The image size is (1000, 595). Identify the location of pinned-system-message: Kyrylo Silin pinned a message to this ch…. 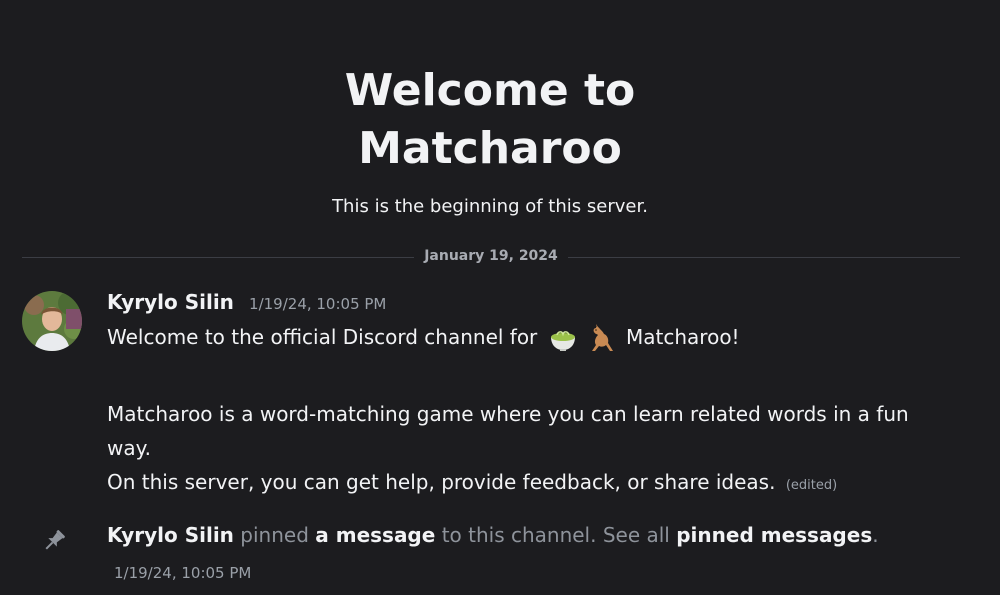
(493, 535).